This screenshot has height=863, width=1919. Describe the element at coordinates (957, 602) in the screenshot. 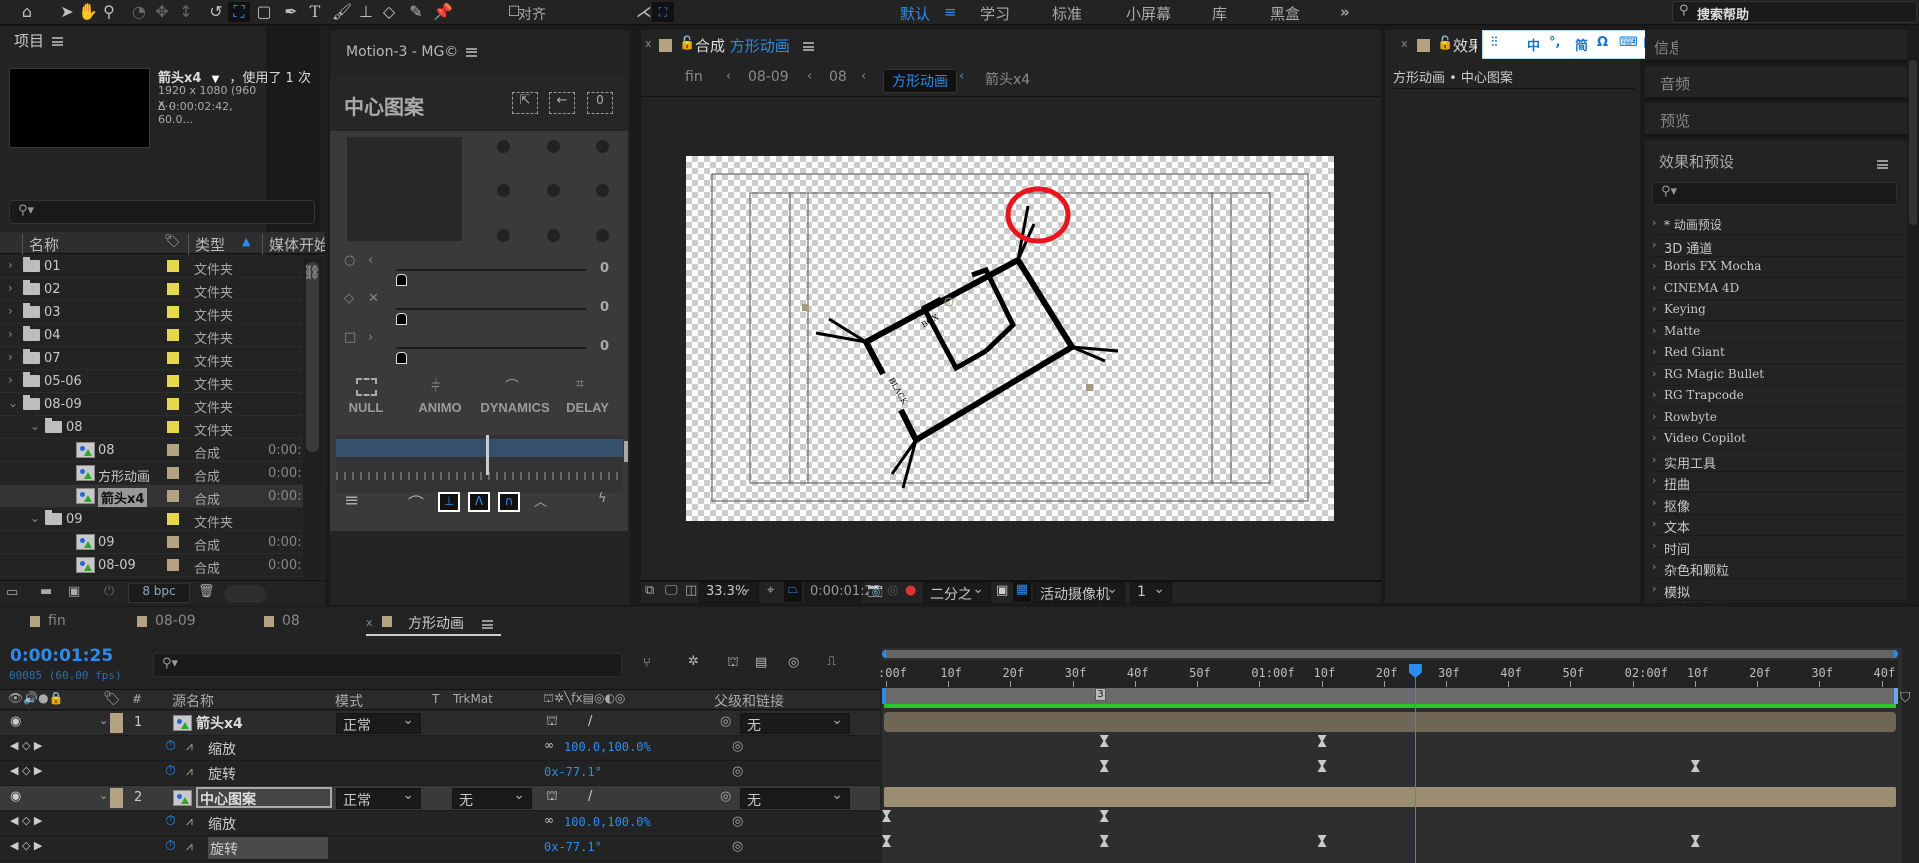

I see `resolution-dropdown: 二分之一` at that location.